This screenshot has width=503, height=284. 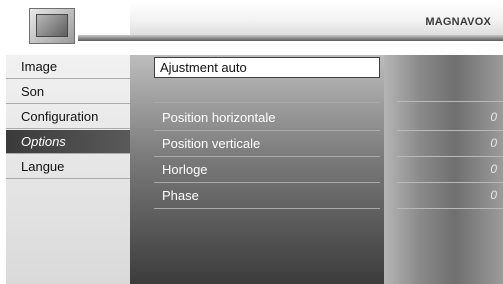 I want to click on auto-adjust-button: Ajustment auto, so click(x=267, y=67).